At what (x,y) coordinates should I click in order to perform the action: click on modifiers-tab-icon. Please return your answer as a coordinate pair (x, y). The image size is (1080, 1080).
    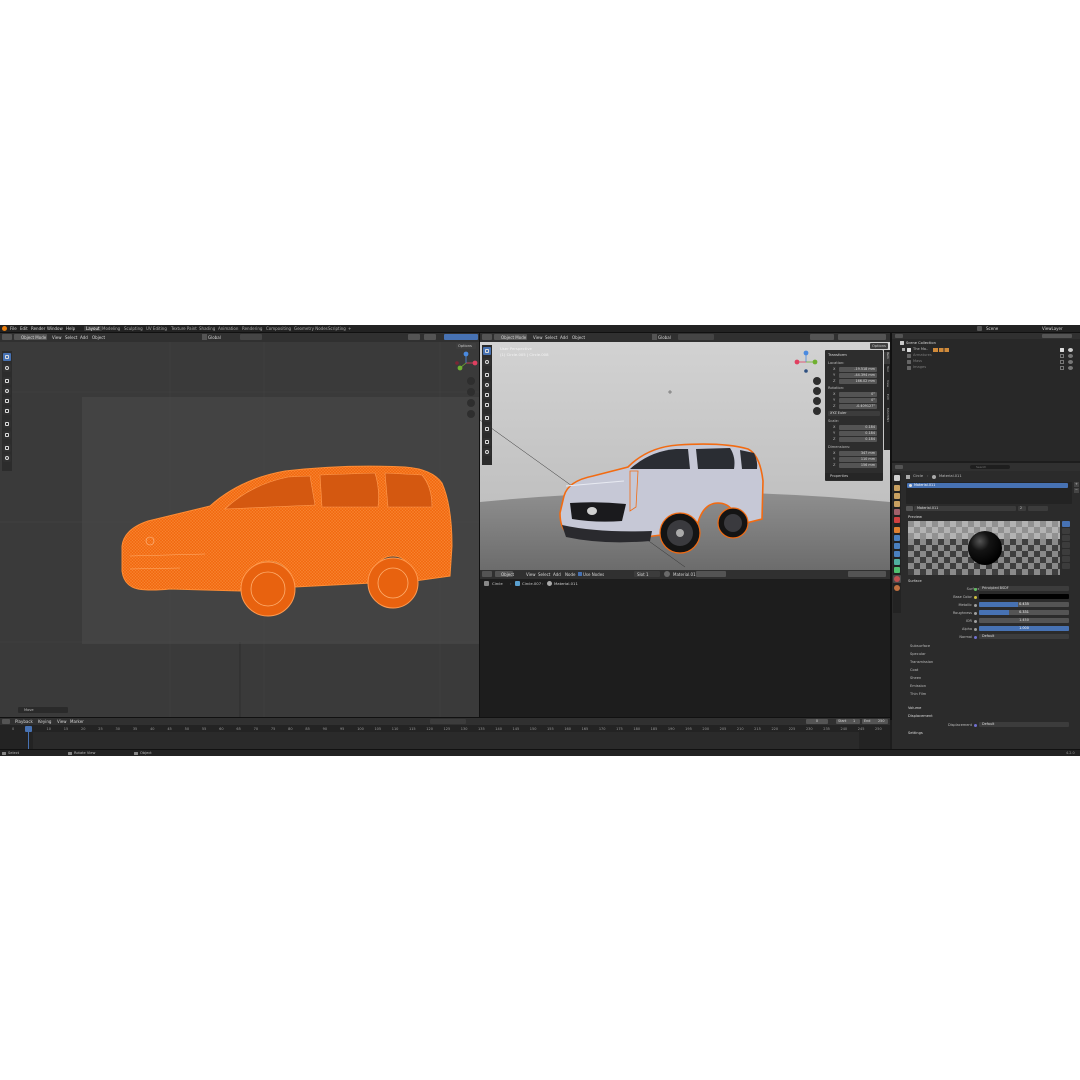
    Looking at the image, I should click on (897, 538).